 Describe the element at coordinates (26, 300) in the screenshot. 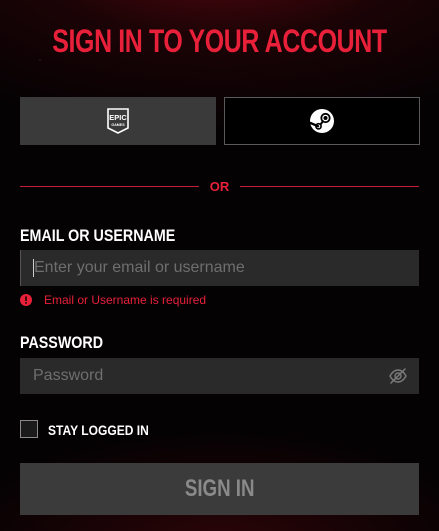

I see `alert-circle-icon` at that location.